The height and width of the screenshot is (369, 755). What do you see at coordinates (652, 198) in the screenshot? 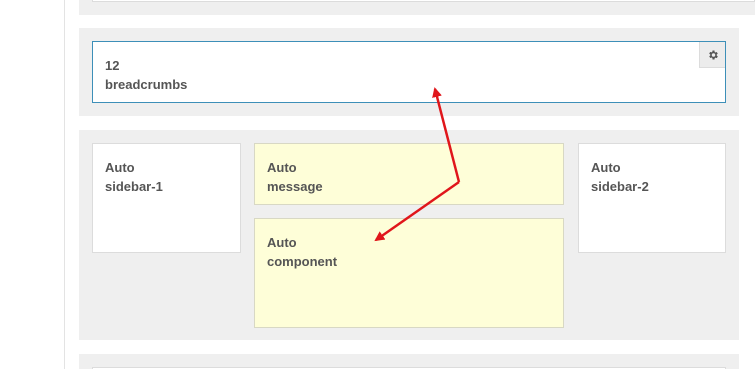
I see `sidebar-2-block: Auto sidebar-2` at bounding box center [652, 198].